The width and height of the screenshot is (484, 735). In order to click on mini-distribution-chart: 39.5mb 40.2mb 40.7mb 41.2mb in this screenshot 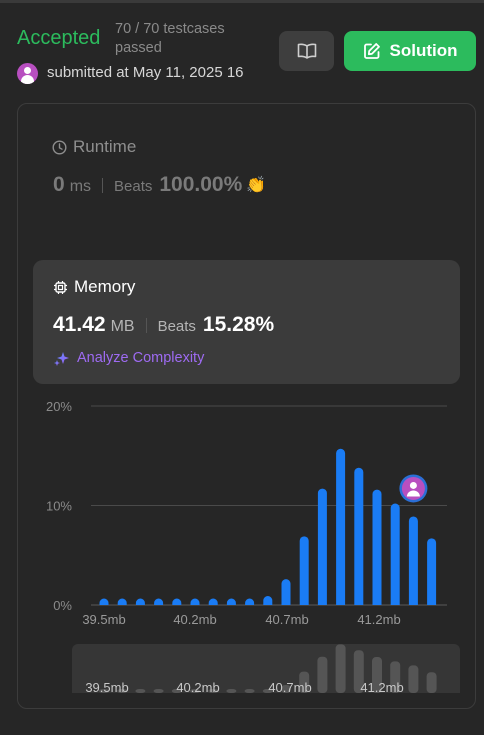, I will do `click(261, 669)`.